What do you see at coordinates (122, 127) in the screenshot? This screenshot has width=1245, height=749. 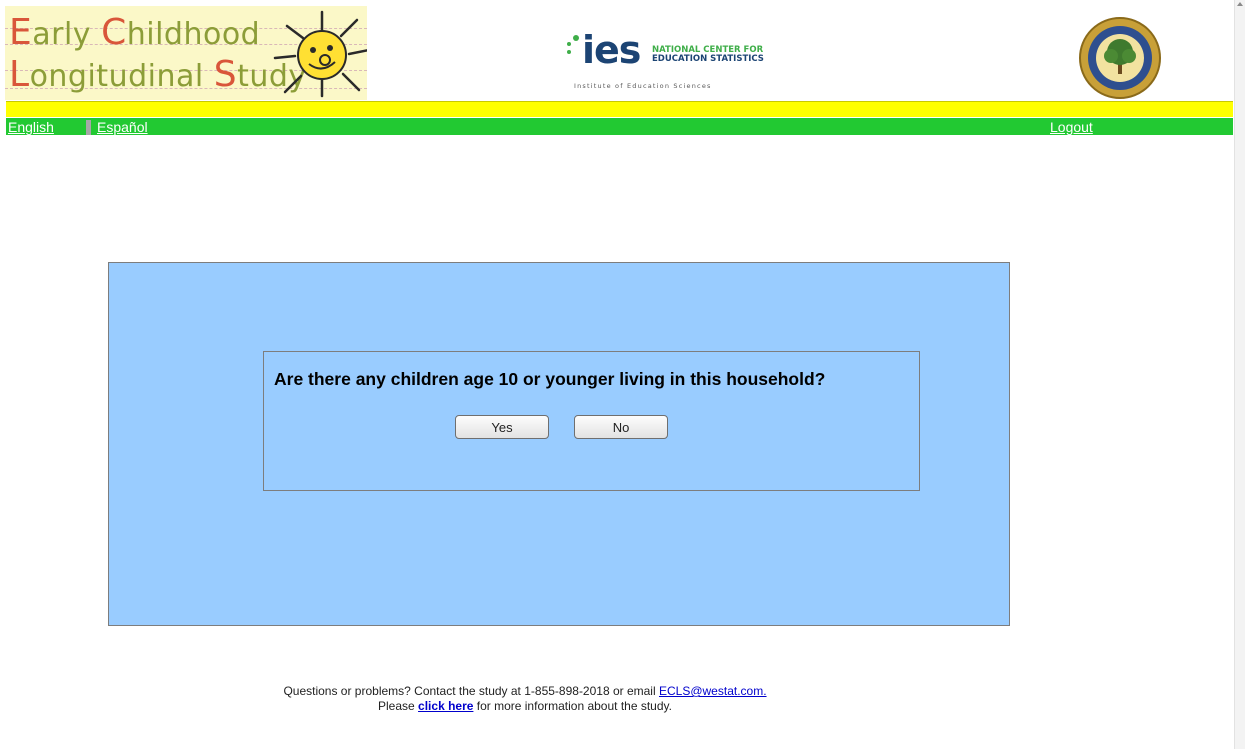 I see `espanol-link: Español` at bounding box center [122, 127].